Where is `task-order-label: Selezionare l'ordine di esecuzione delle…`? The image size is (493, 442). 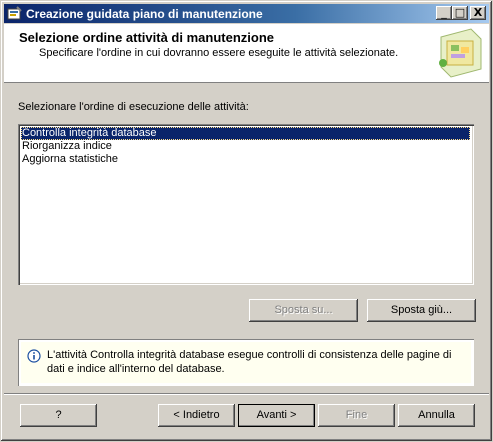
task-order-label: Selezionare l'ordine di esecuzione delle… is located at coordinates (133, 107).